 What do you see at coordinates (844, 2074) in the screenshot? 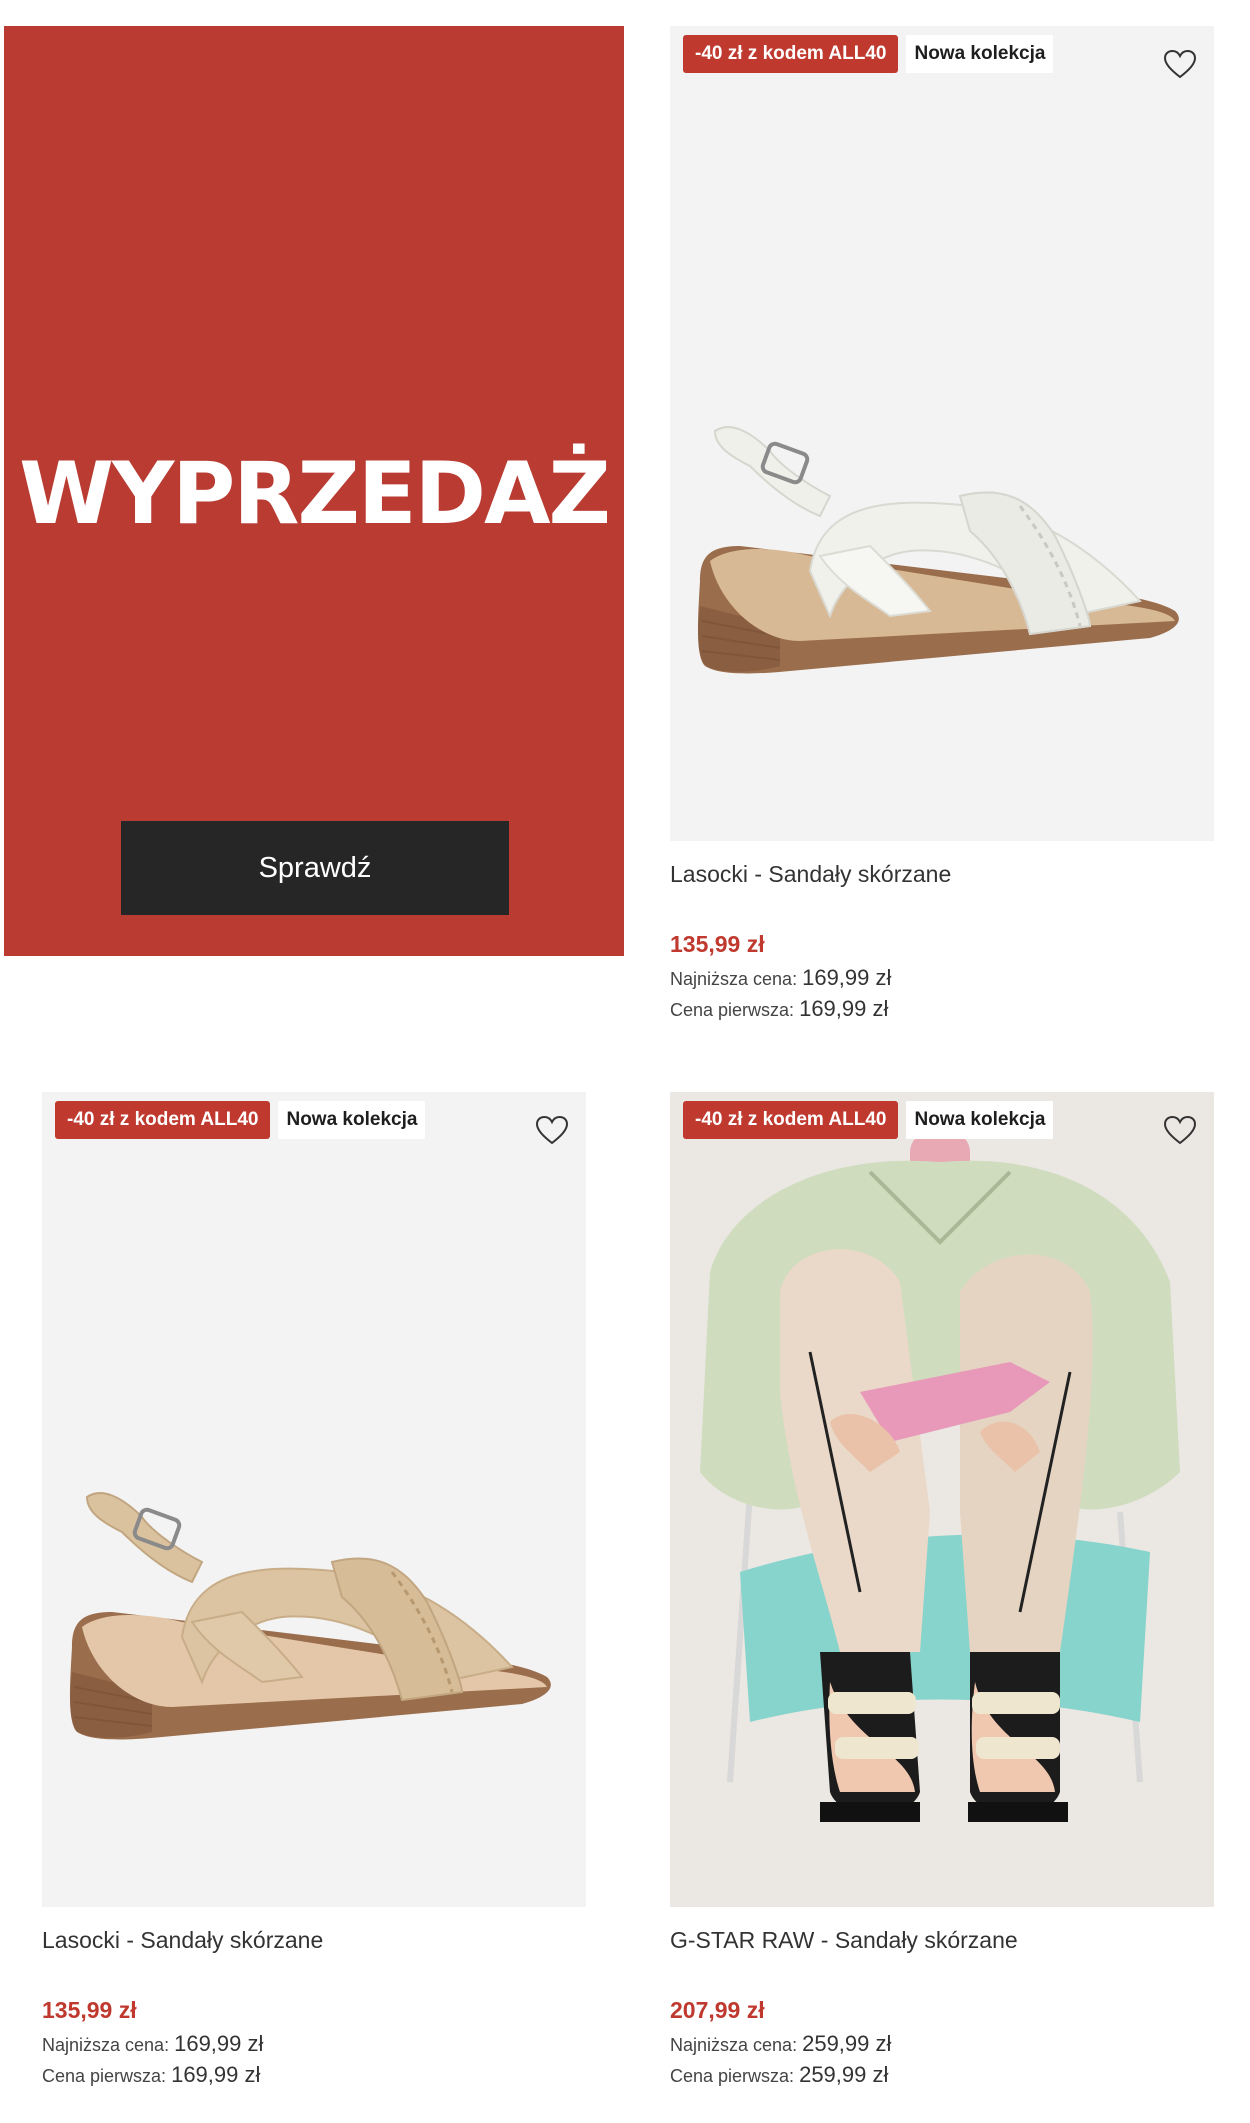
I see `first-price-value: 259,99 zł` at bounding box center [844, 2074].